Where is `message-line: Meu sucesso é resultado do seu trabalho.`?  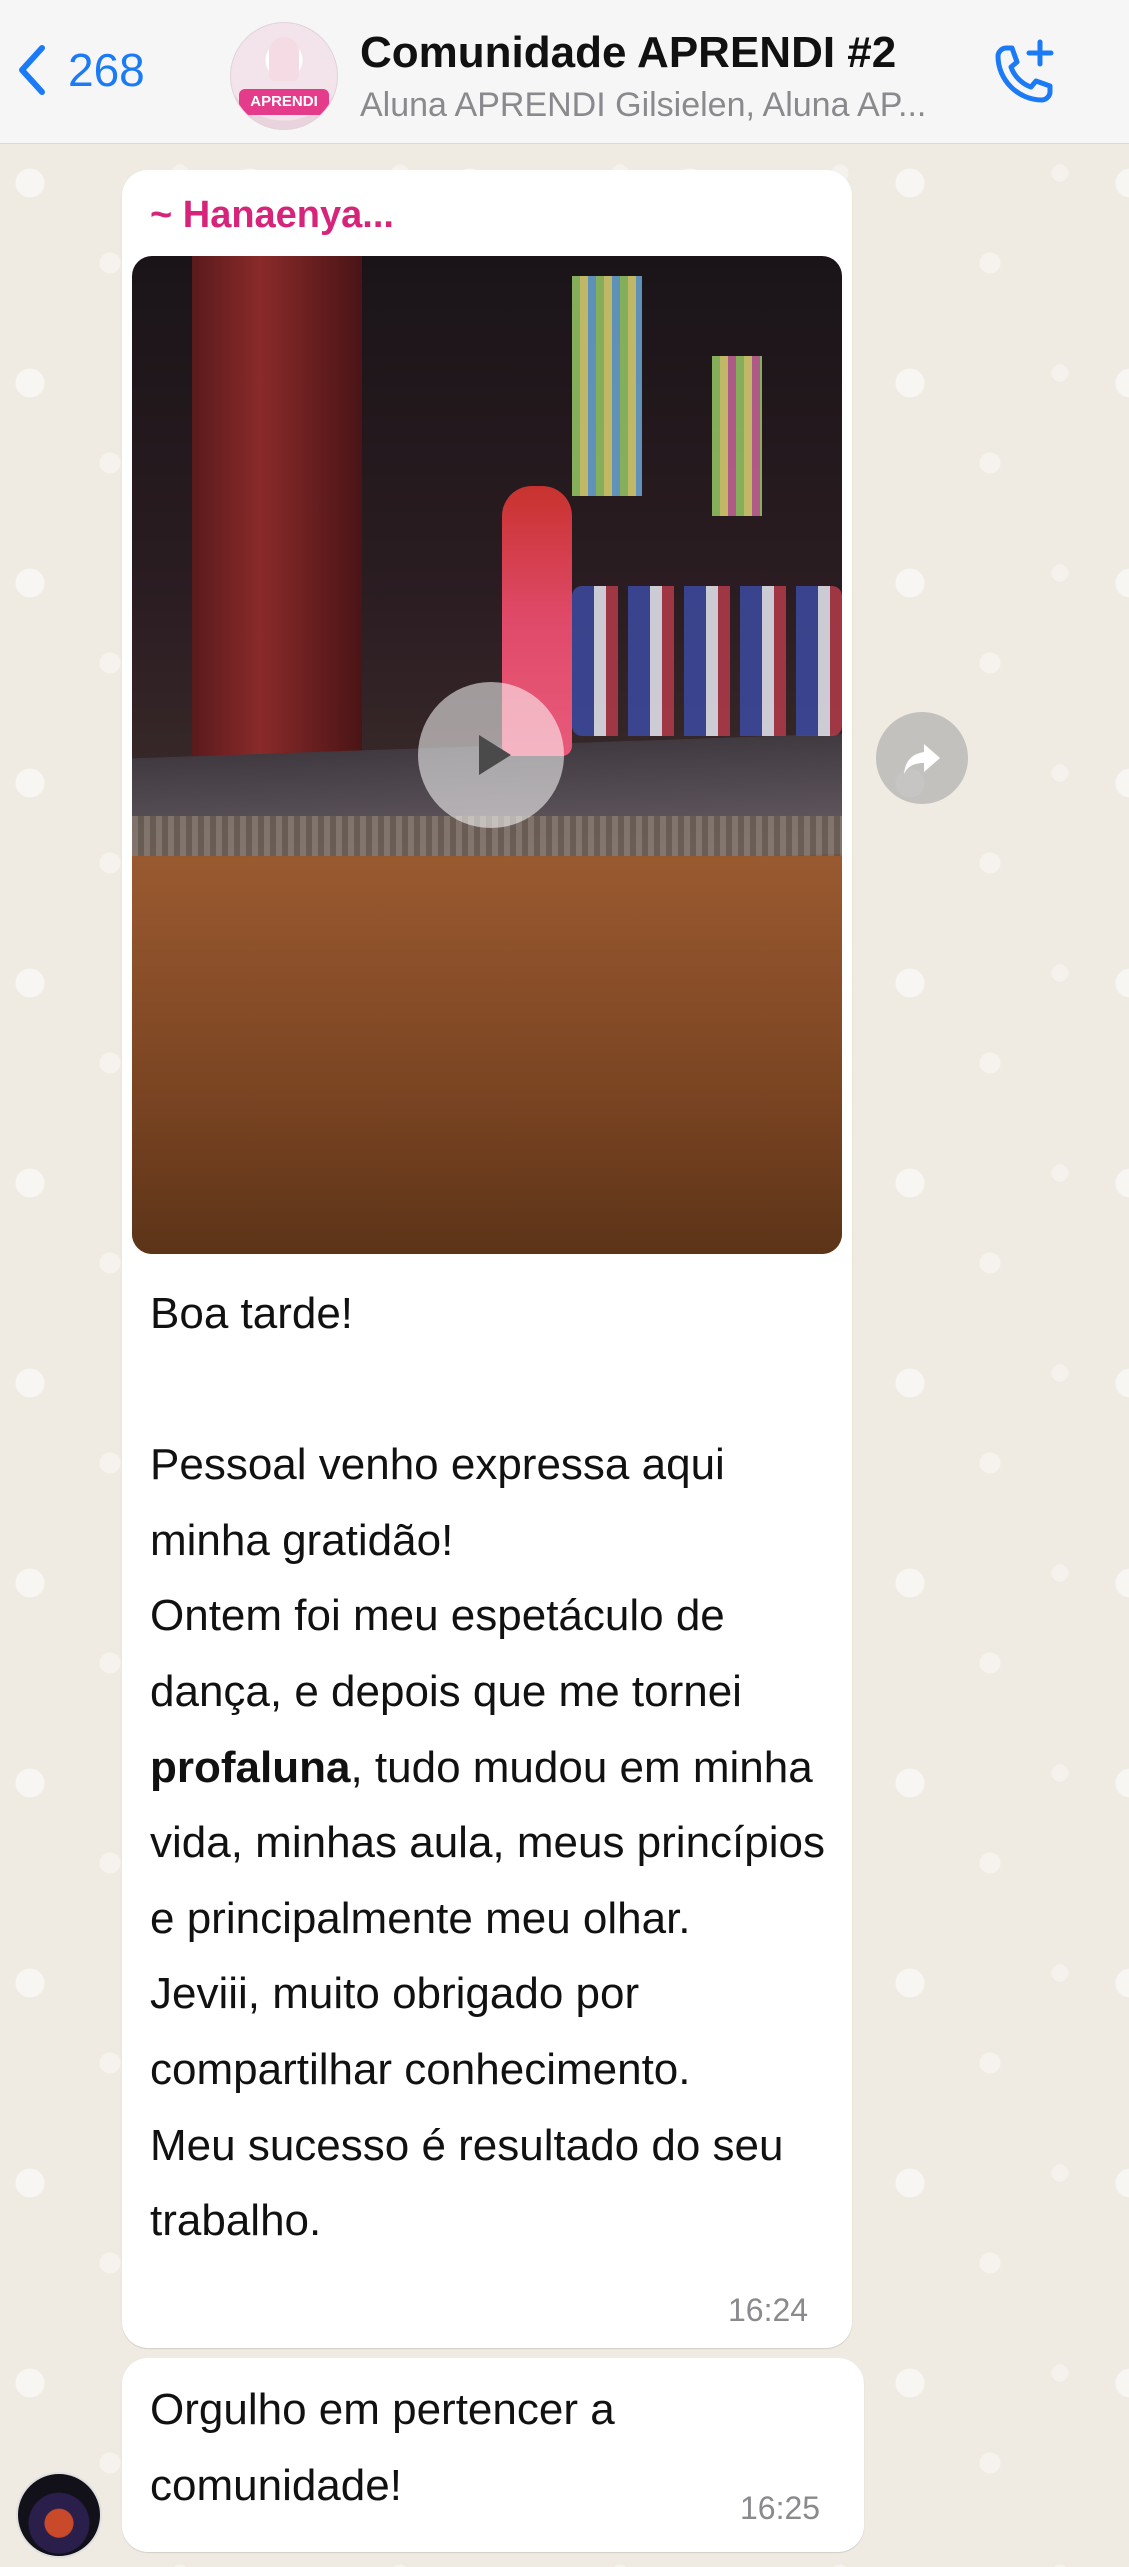 message-line: Meu sucesso é resultado do seu trabalho. is located at coordinates (467, 2183).